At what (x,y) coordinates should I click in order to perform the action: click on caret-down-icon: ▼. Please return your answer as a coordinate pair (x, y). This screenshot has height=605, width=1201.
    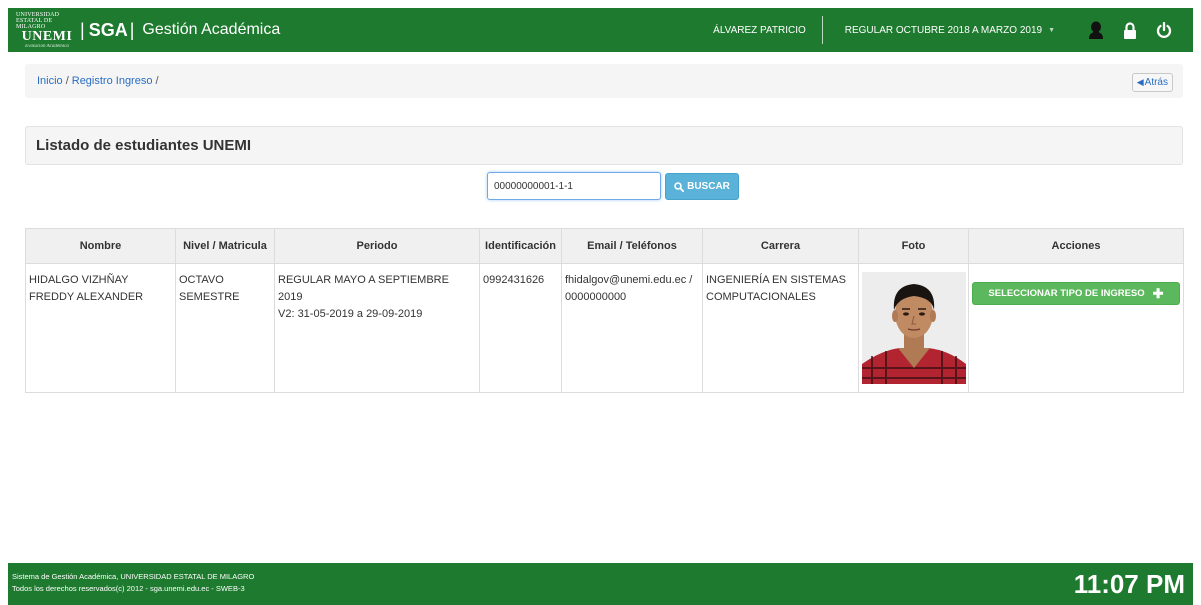
    Looking at the image, I should click on (1051, 30).